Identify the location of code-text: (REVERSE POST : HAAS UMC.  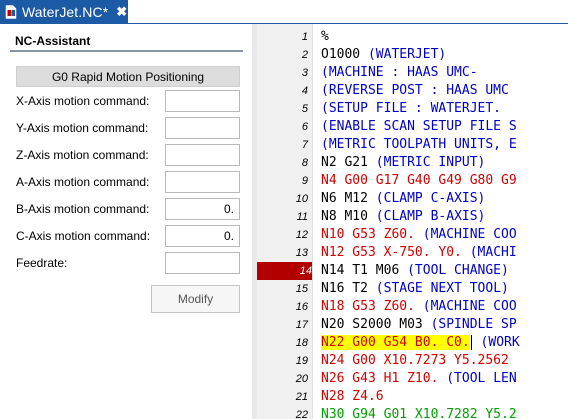
(415, 91).